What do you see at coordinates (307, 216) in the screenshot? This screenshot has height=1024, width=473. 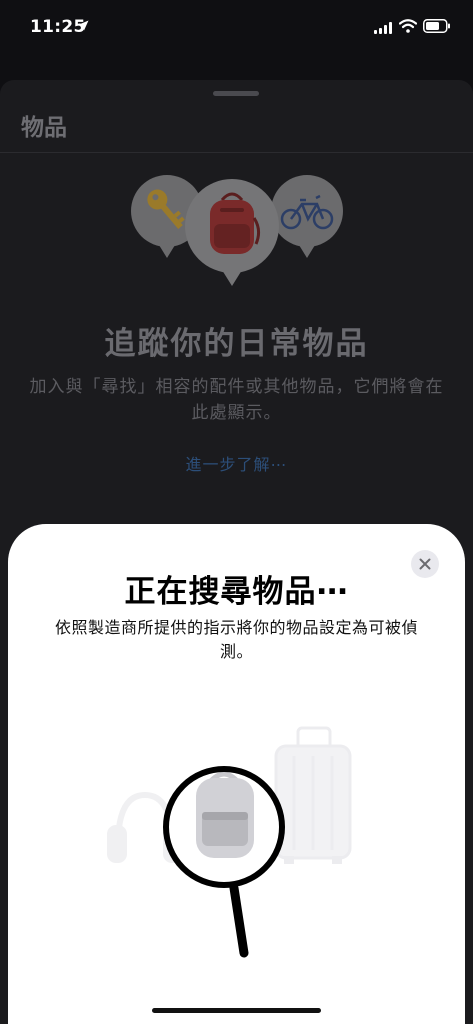 I see `bicycle-icon` at bounding box center [307, 216].